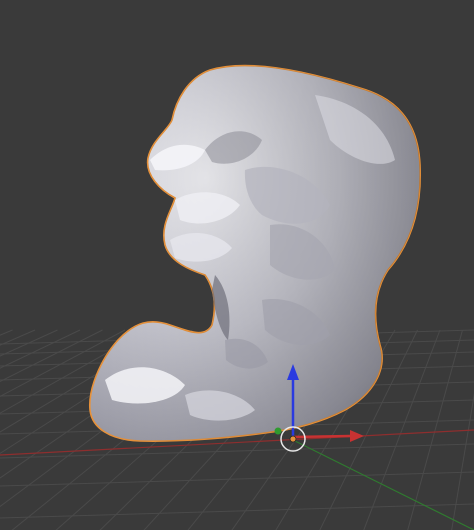  What do you see at coordinates (321, 436) in the screenshot?
I see `gizmo-x-axis` at bounding box center [321, 436].